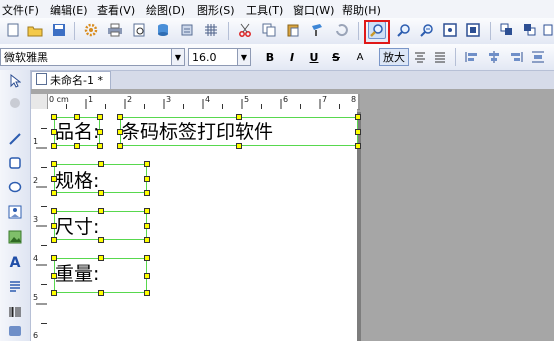 Image resolution: width=554 pixels, height=341 pixels. I want to click on v-ruler-label-3: 3, so click(36, 219).